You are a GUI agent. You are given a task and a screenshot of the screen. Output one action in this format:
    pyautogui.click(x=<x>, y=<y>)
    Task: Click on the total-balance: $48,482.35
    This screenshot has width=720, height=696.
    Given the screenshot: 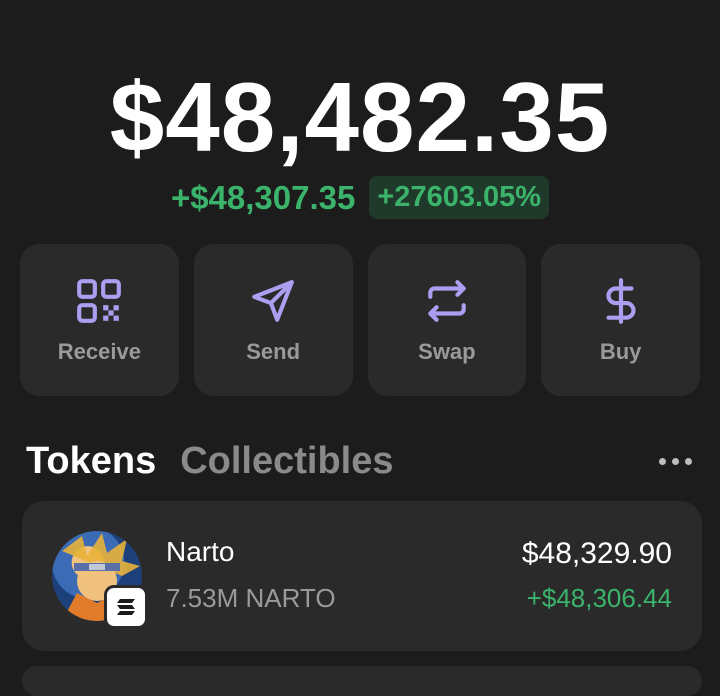 What is the action you would take?
    pyautogui.click(x=360, y=117)
    